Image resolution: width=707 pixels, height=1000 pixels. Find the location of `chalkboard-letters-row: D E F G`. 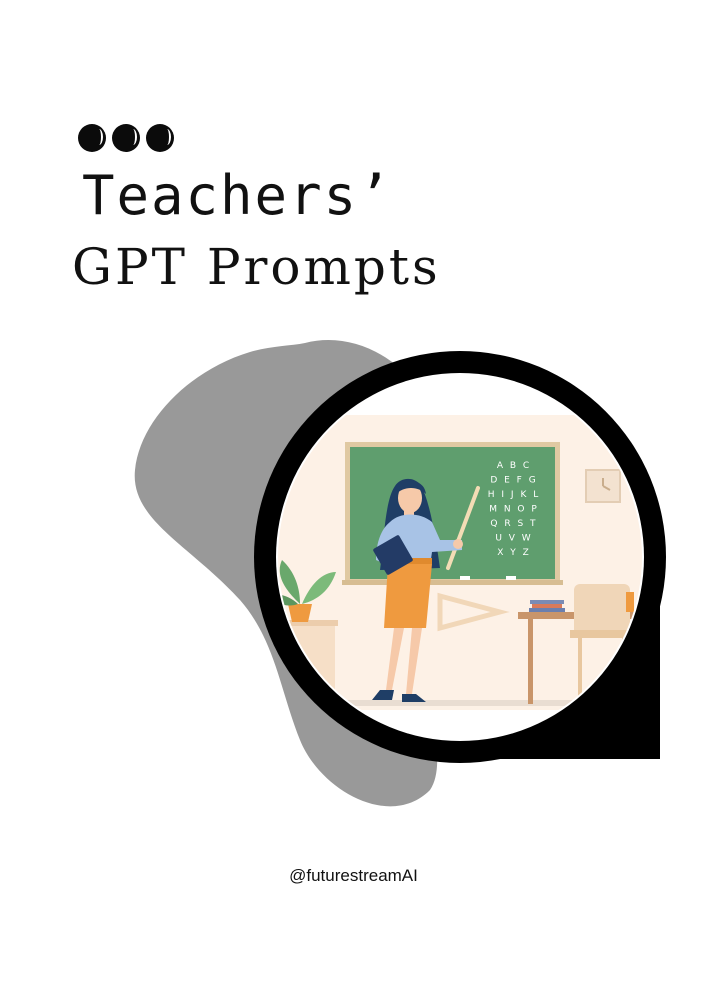

chalkboard-letters-row: D E F G is located at coordinates (513, 481).